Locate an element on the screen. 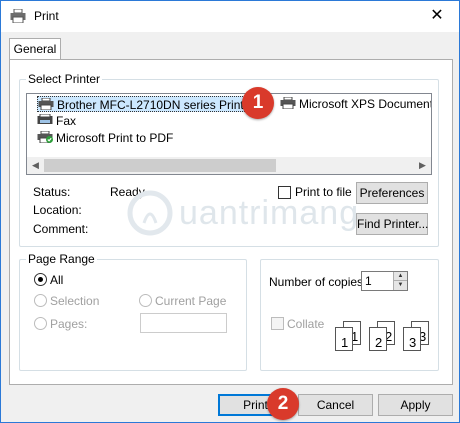 Image resolution: width=460 pixels, height=423 pixels. printer-list-scrollbar: ◀ ▶ is located at coordinates (229, 165).